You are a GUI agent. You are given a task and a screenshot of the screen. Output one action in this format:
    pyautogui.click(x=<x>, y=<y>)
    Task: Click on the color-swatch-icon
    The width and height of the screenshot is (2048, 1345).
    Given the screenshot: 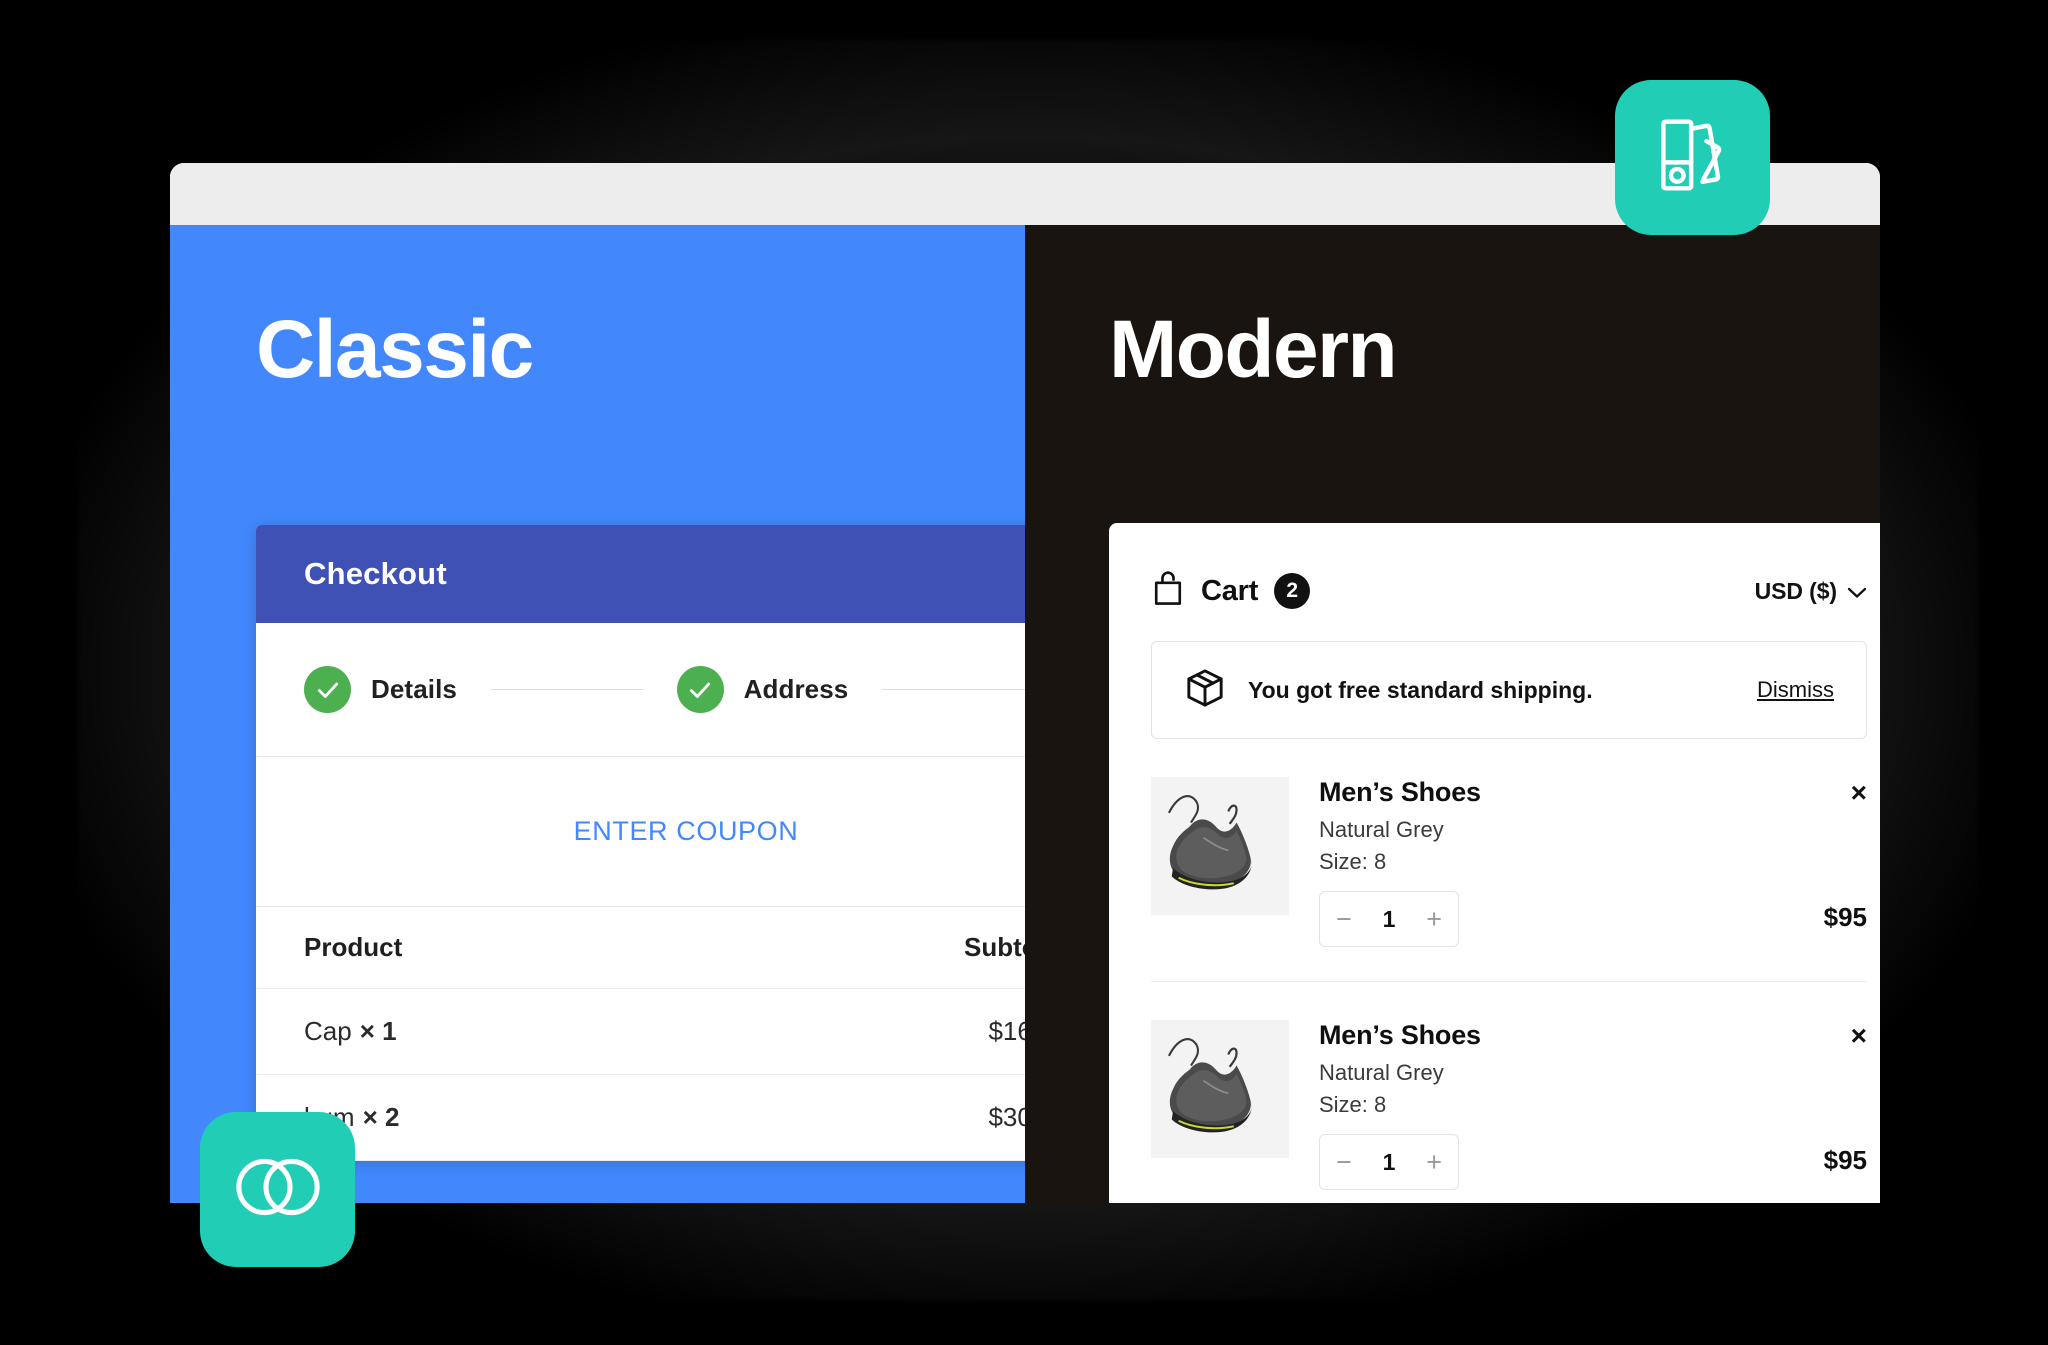 What is the action you would take?
    pyautogui.click(x=1693, y=157)
    